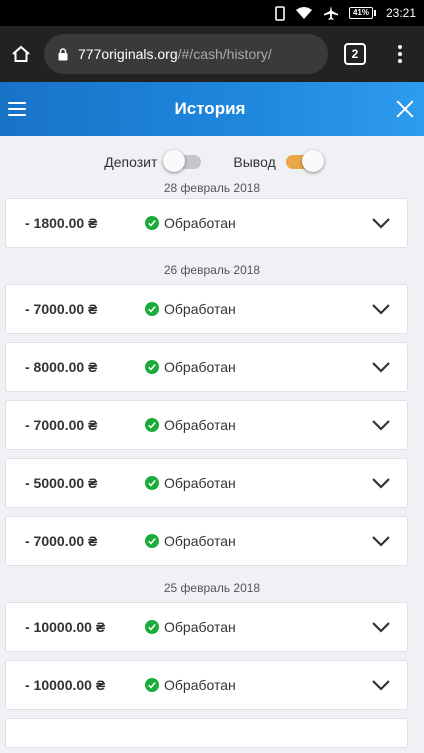  What do you see at coordinates (212, 588) in the screenshot?
I see `date-header: 25 февраль 2018` at bounding box center [212, 588].